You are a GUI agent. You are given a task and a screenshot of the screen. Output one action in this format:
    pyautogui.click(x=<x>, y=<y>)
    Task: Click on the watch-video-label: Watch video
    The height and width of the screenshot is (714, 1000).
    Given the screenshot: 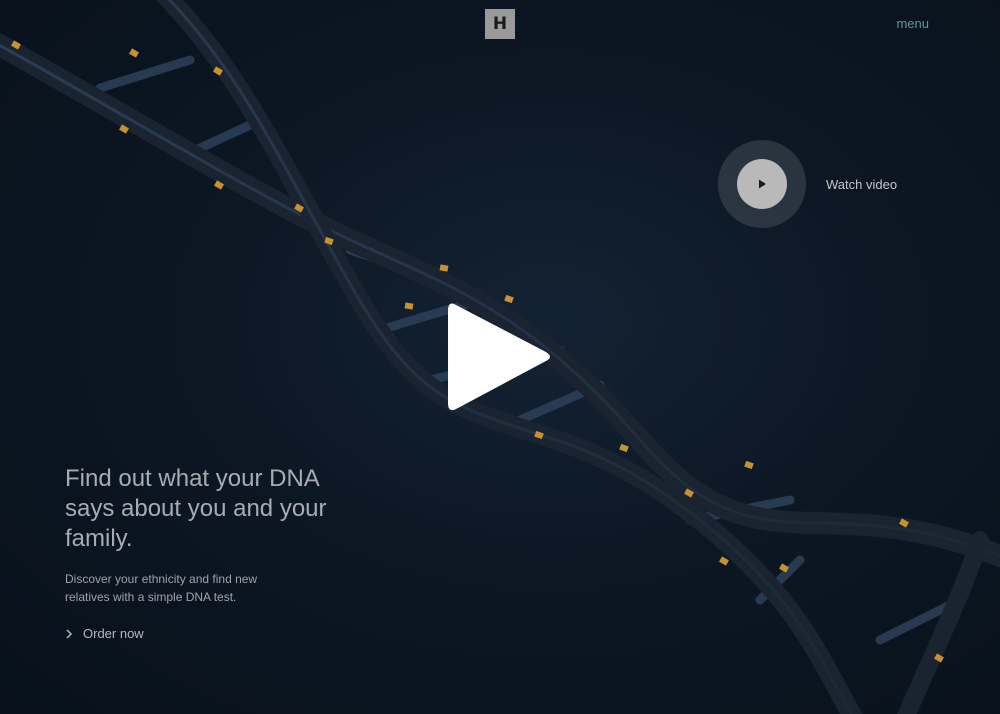 What is the action you would take?
    pyautogui.click(x=861, y=184)
    